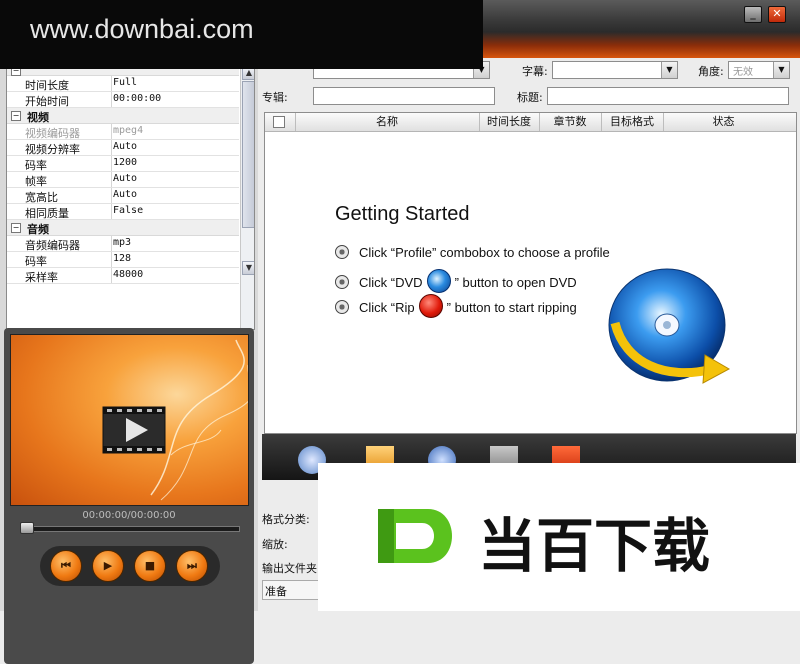  I want to click on scroll-thumb, so click(248, 154).